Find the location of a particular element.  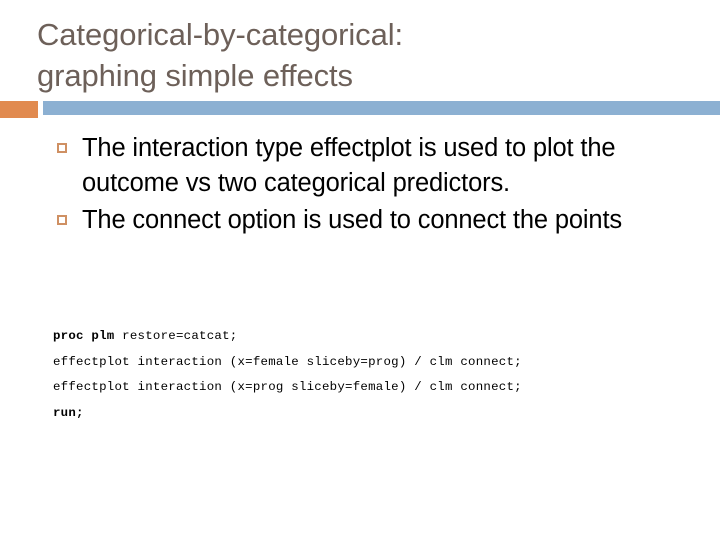

page-title-line-1: Categorical-by-categorical: is located at coordinates (220, 34).